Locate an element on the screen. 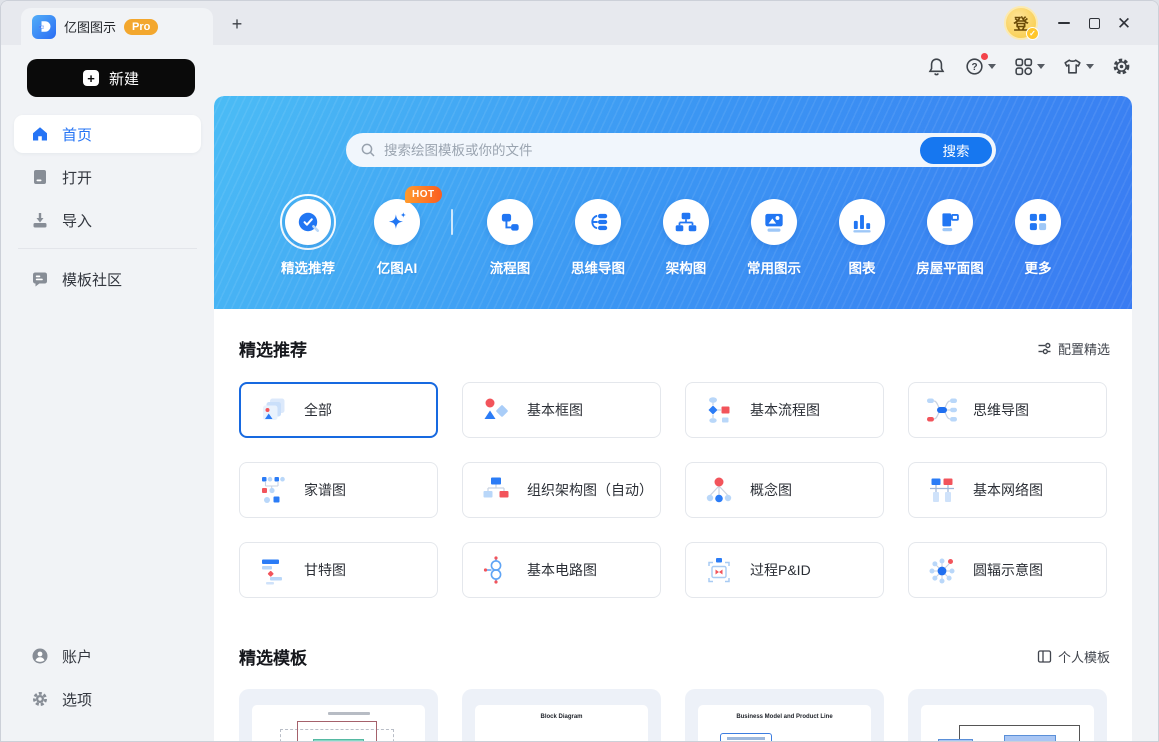 This screenshot has width=1159, height=742. card-label: 圆辐示意图 is located at coordinates (1008, 570).